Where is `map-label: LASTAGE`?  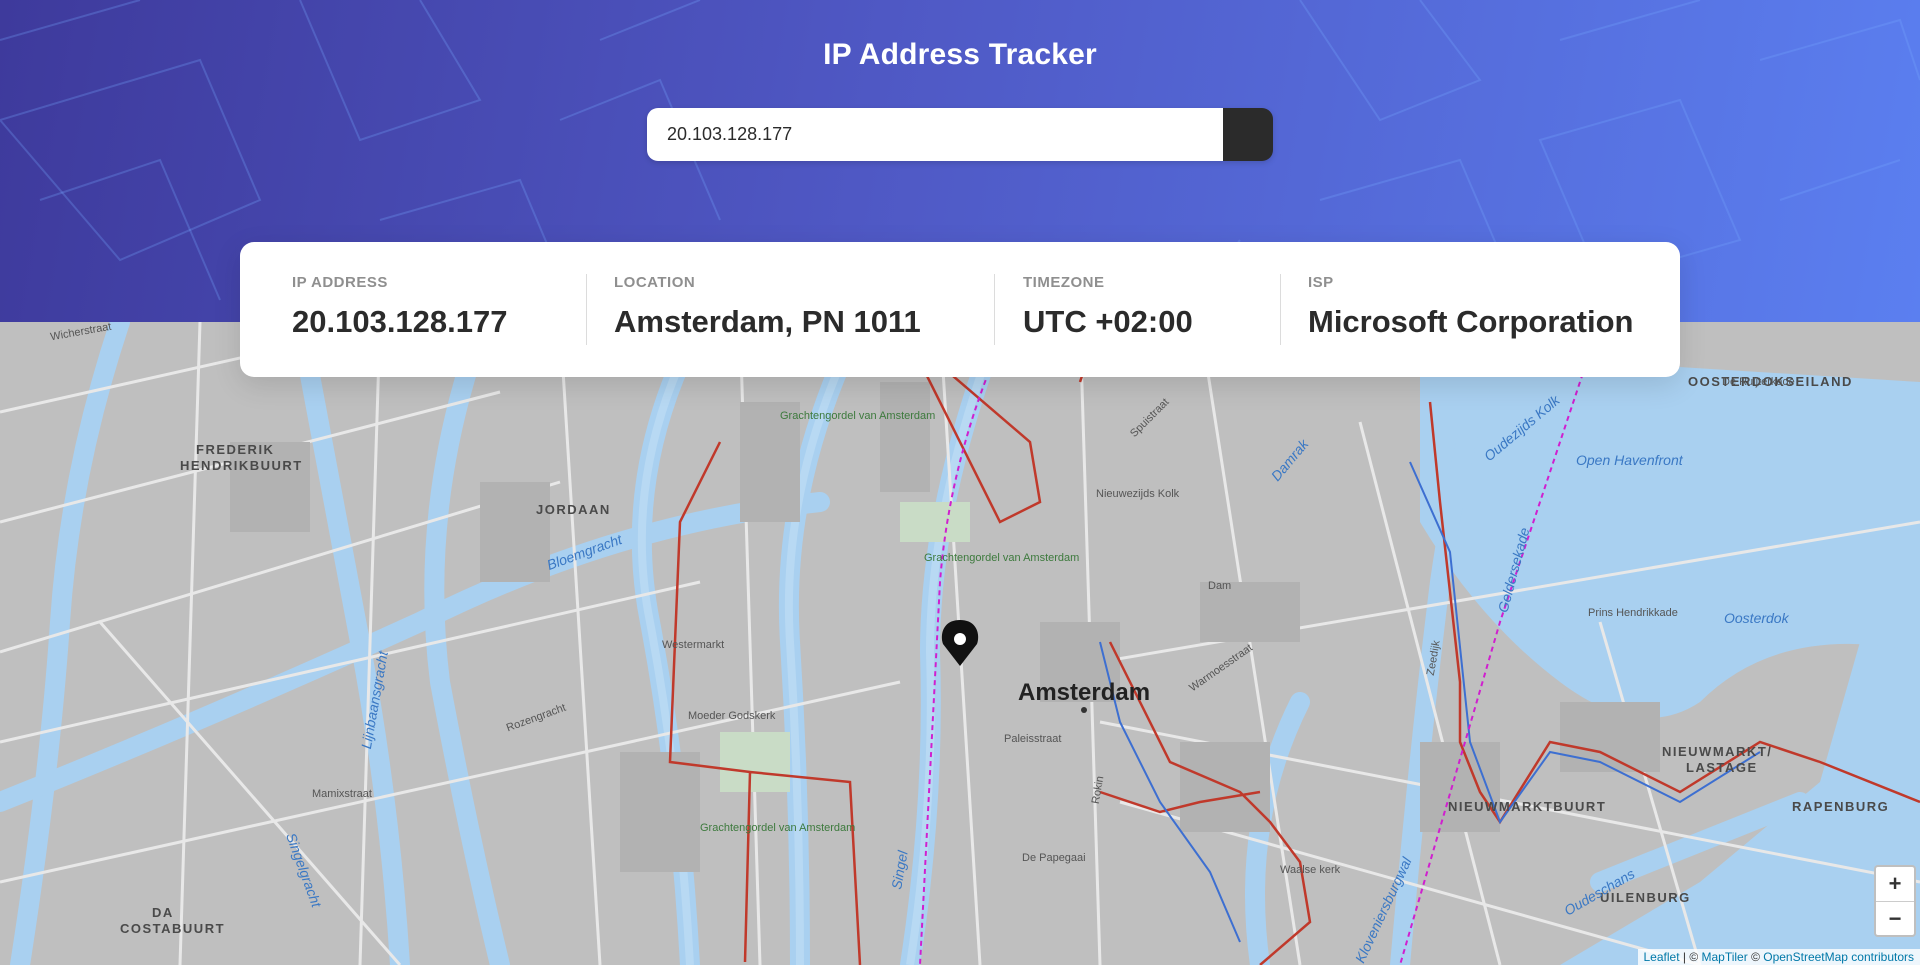
map-label: LASTAGE is located at coordinates (1722, 767).